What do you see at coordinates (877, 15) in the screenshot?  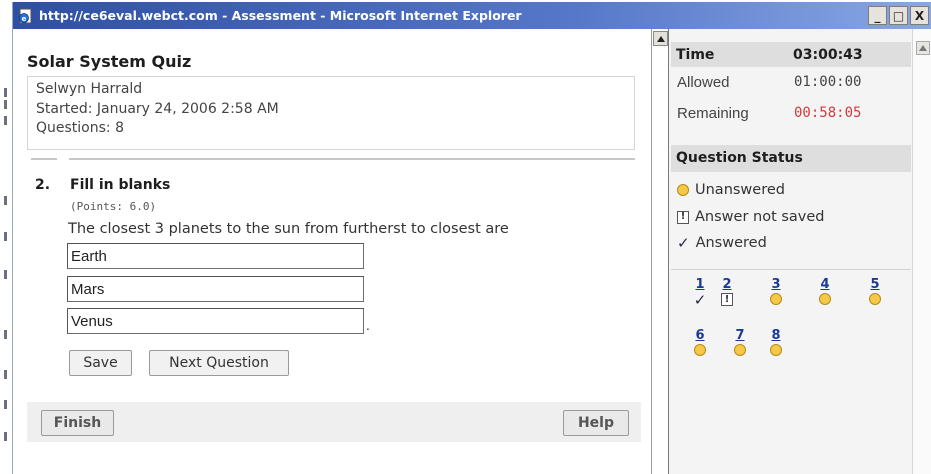 I see `minimize-button: _` at bounding box center [877, 15].